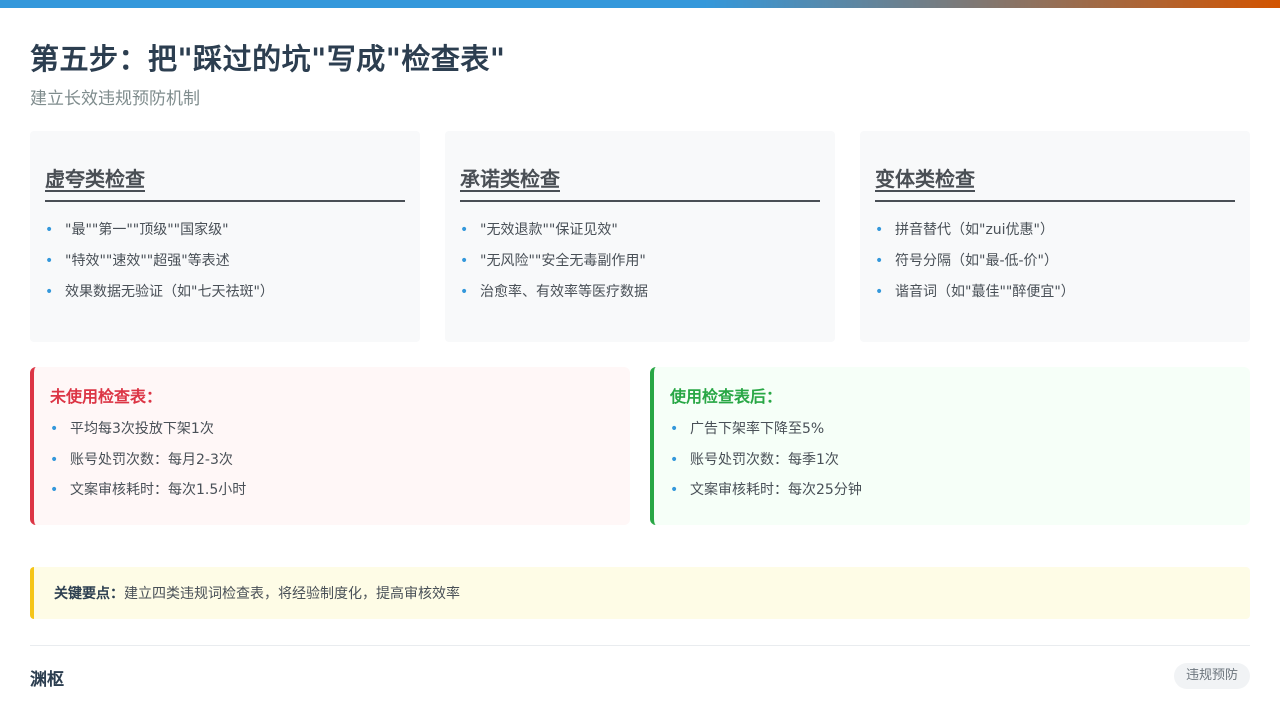 Image resolution: width=1280 pixels, height=720 pixels. I want to click on page-subtitle: 建立长效违规预防机制, so click(115, 99).